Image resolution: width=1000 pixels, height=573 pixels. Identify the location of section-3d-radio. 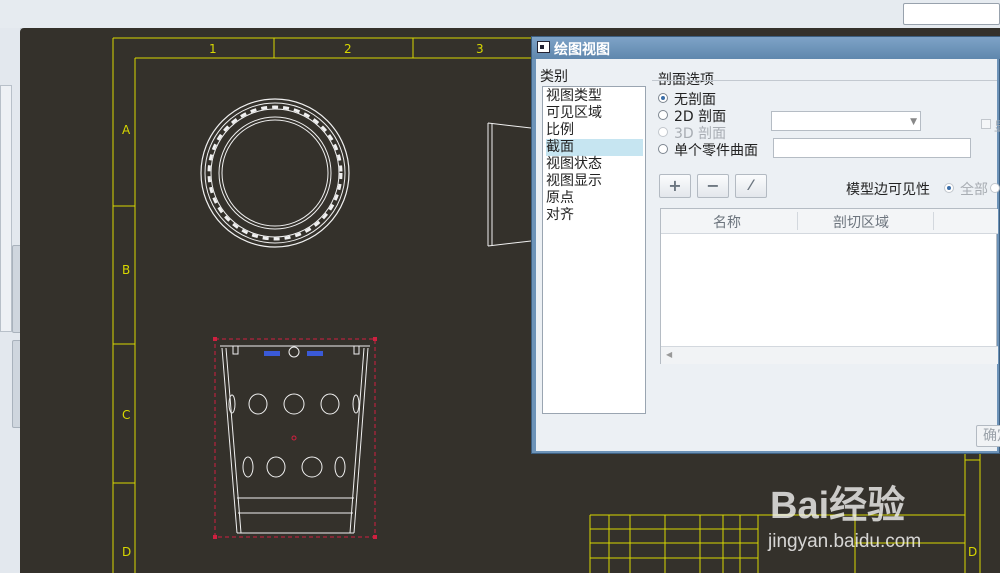
(663, 132).